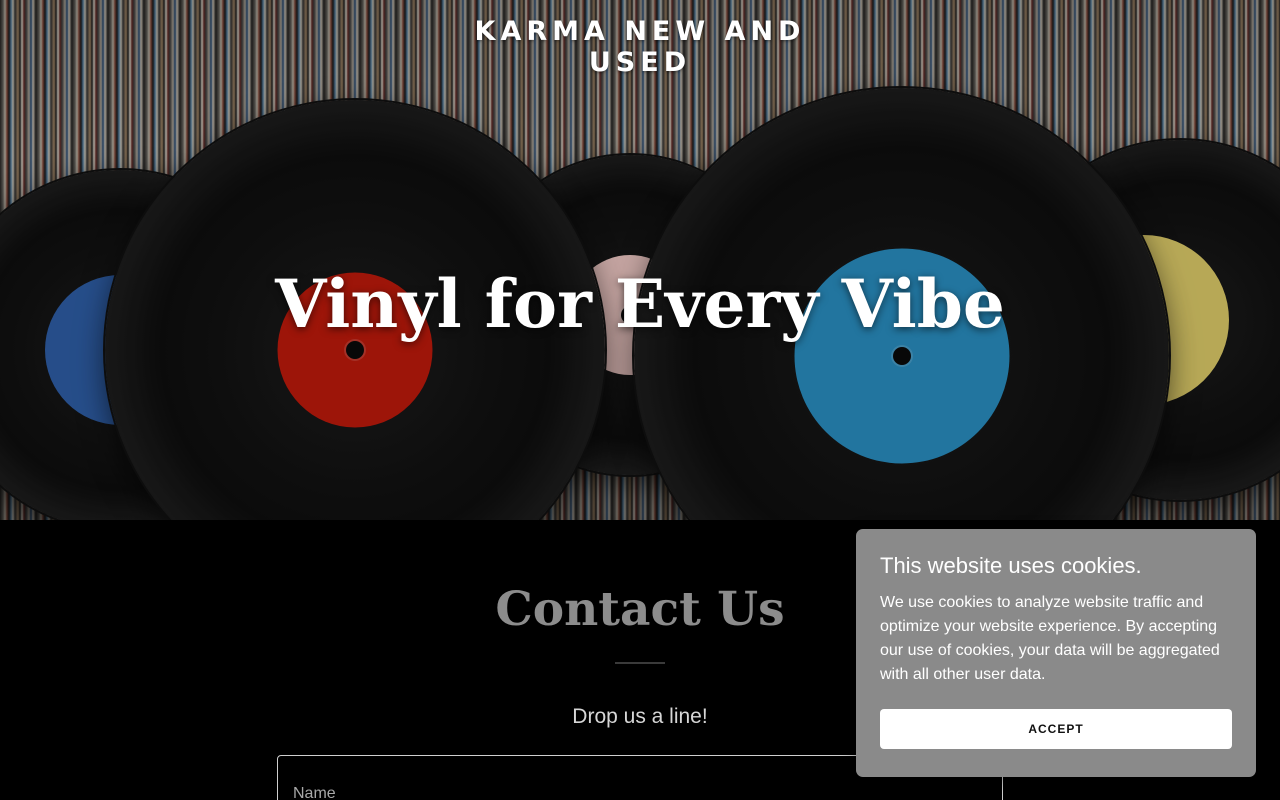 This screenshot has width=1280, height=800. What do you see at coordinates (1056, 729) in the screenshot?
I see `accept-cookies-button: ACCEPT` at bounding box center [1056, 729].